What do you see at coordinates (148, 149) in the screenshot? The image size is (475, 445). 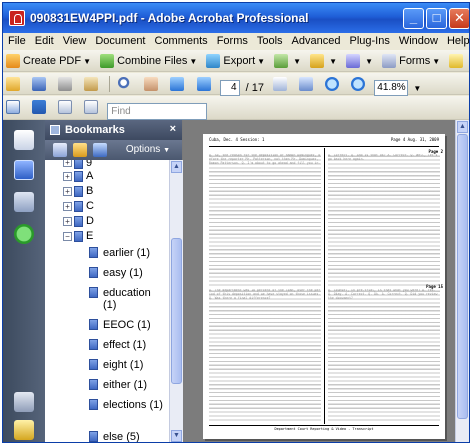 I see `bookmarks-options-menu: Options ▼` at bounding box center [148, 149].